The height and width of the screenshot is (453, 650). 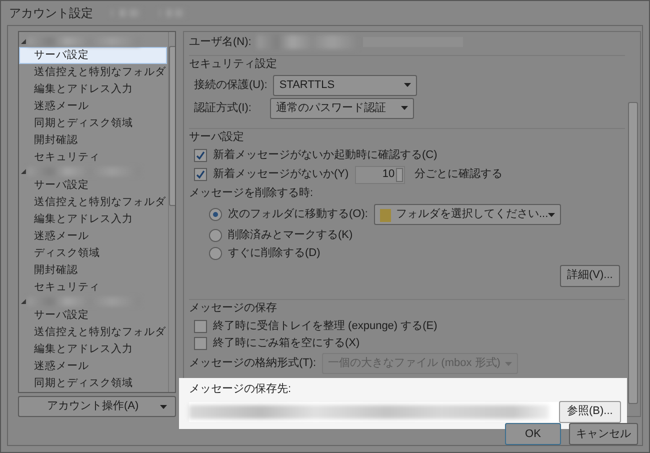 I want to click on field-label: メッセージを削除する時:, so click(x=251, y=194).